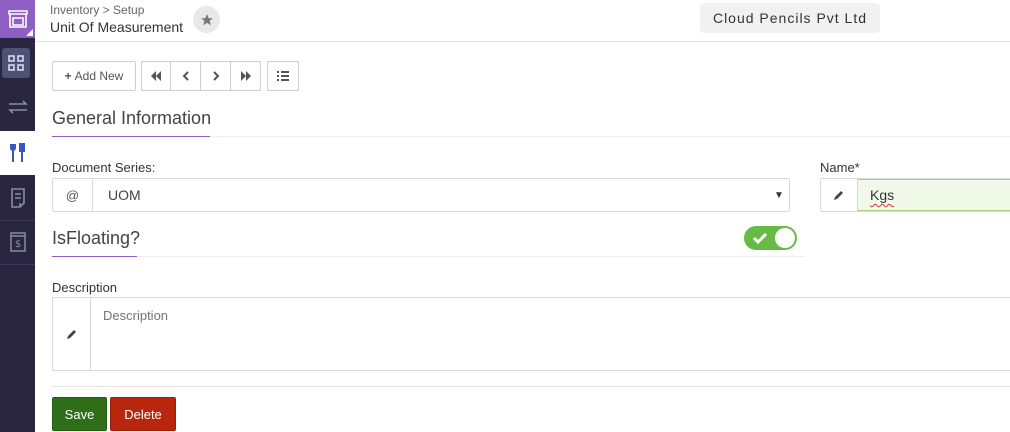 The image size is (1010, 432). I want to click on section-title: General Information, so click(132, 118).